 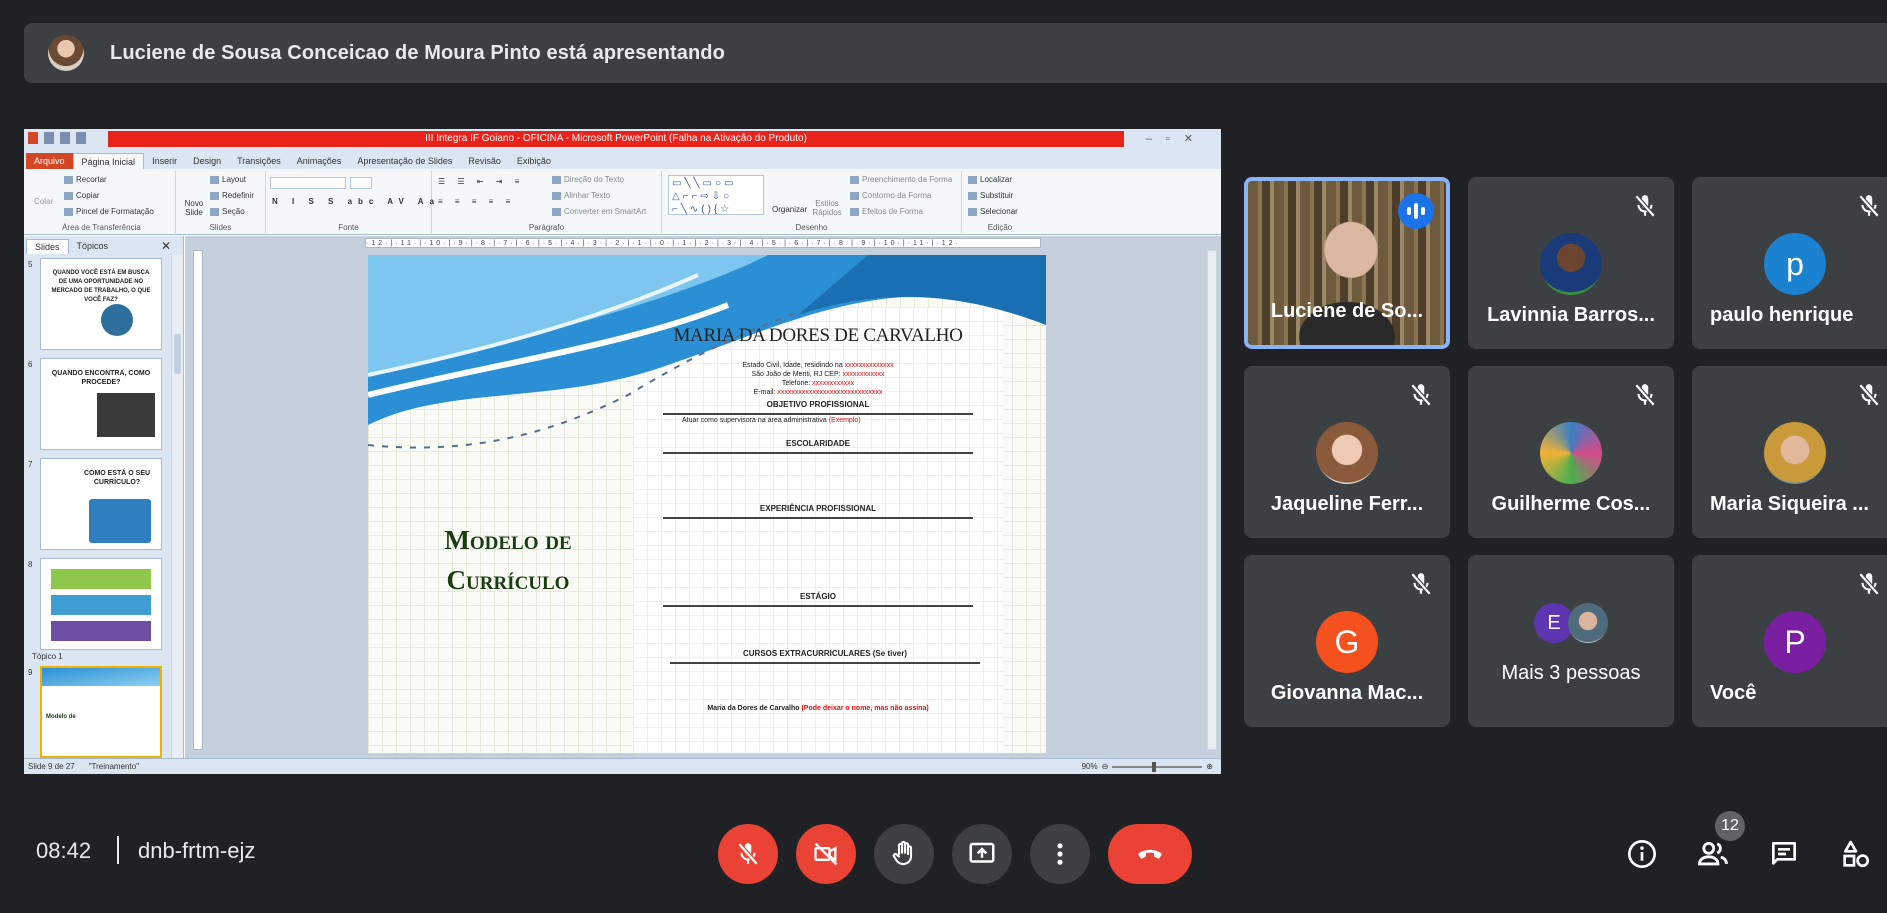 What do you see at coordinates (1571, 641) in the screenshot?
I see `participant-tile-more: E Mais 3 pessoas` at bounding box center [1571, 641].